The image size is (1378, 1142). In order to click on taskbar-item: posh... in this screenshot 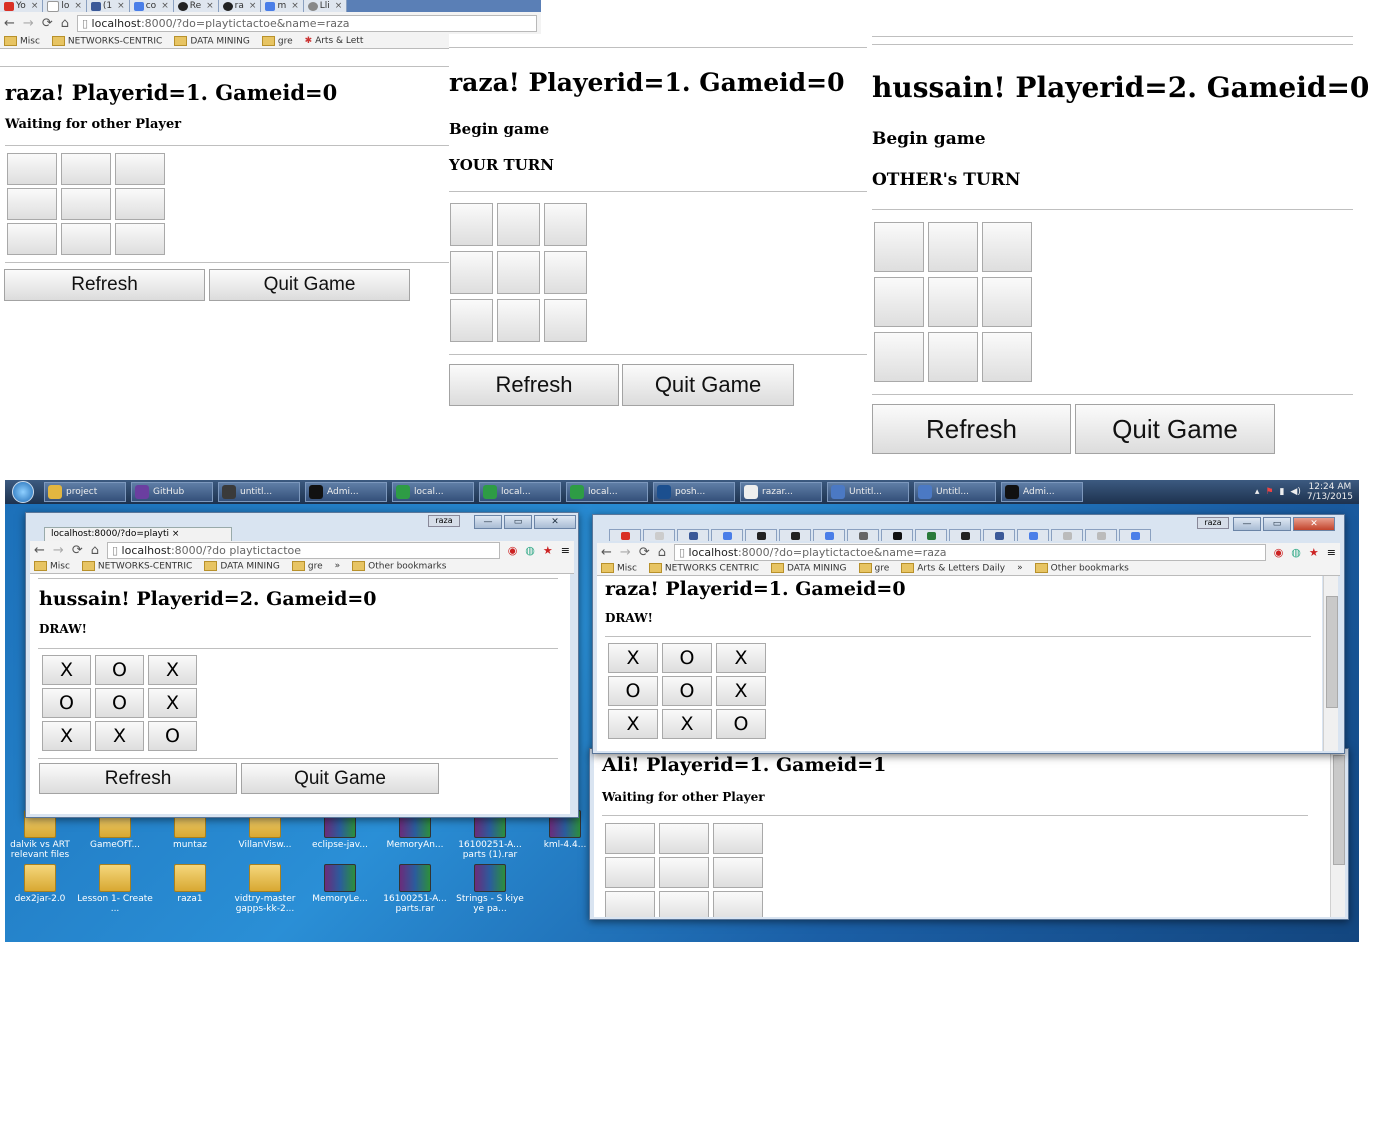, I will do `click(694, 492)`.